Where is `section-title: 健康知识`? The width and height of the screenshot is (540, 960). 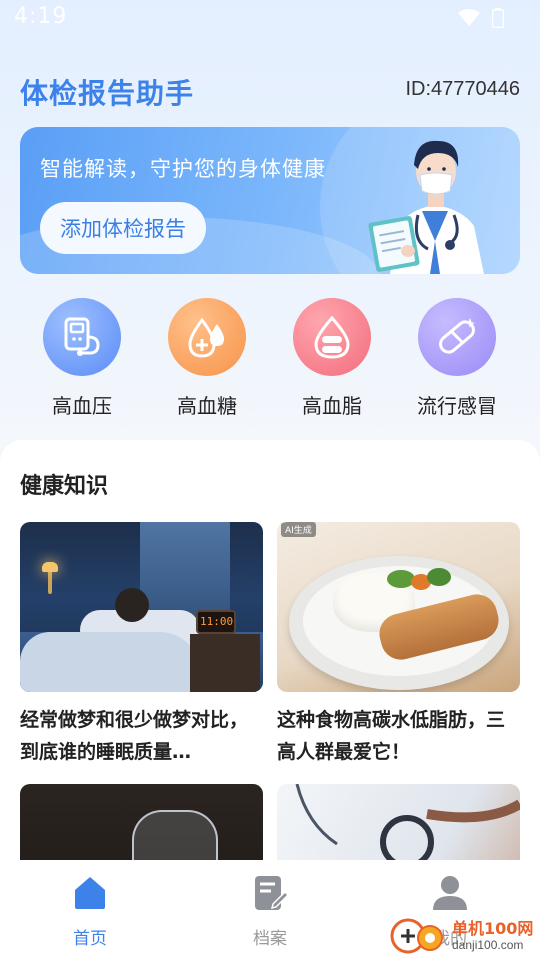 section-title: 健康知识 is located at coordinates (64, 486).